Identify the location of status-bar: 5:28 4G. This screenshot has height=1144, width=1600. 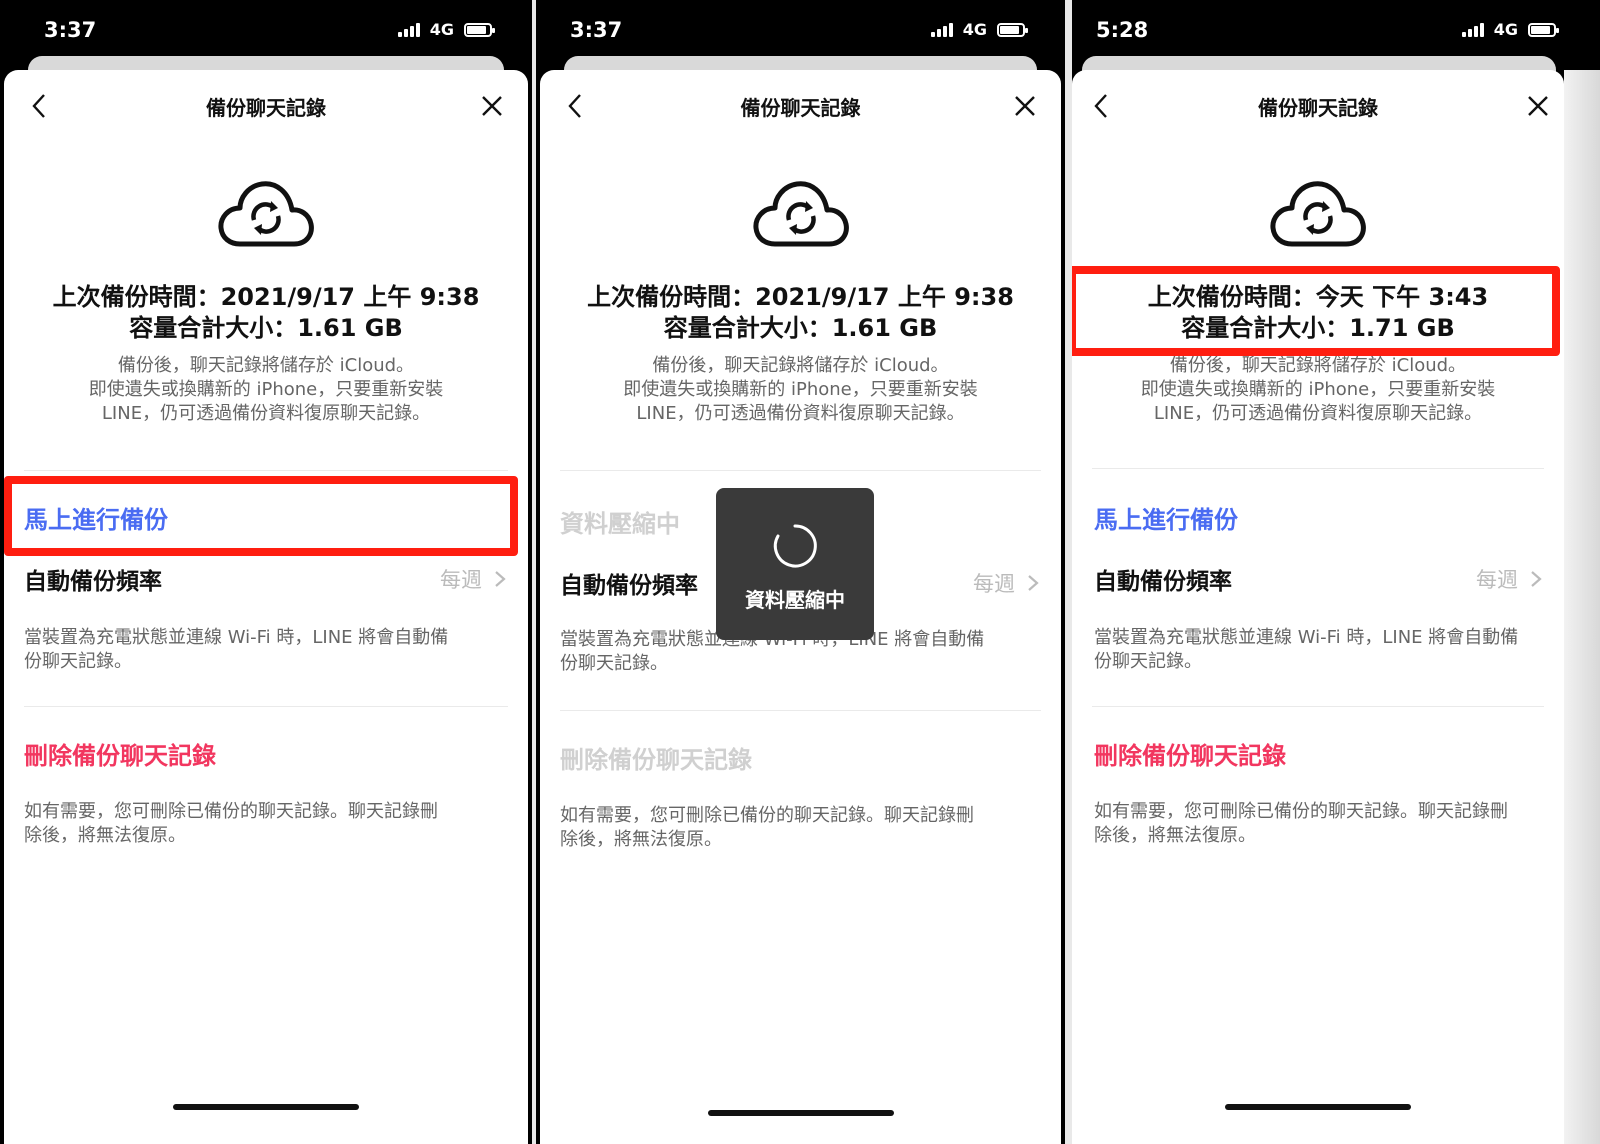
(1336, 31).